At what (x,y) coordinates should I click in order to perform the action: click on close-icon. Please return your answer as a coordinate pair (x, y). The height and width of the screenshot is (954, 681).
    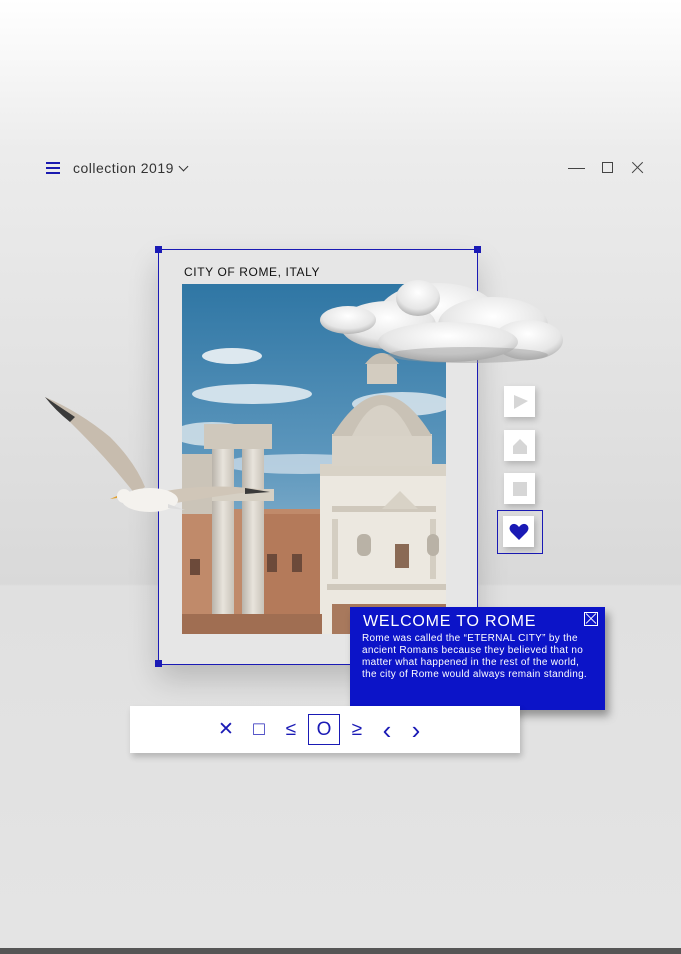
    Looking at the image, I should click on (638, 168).